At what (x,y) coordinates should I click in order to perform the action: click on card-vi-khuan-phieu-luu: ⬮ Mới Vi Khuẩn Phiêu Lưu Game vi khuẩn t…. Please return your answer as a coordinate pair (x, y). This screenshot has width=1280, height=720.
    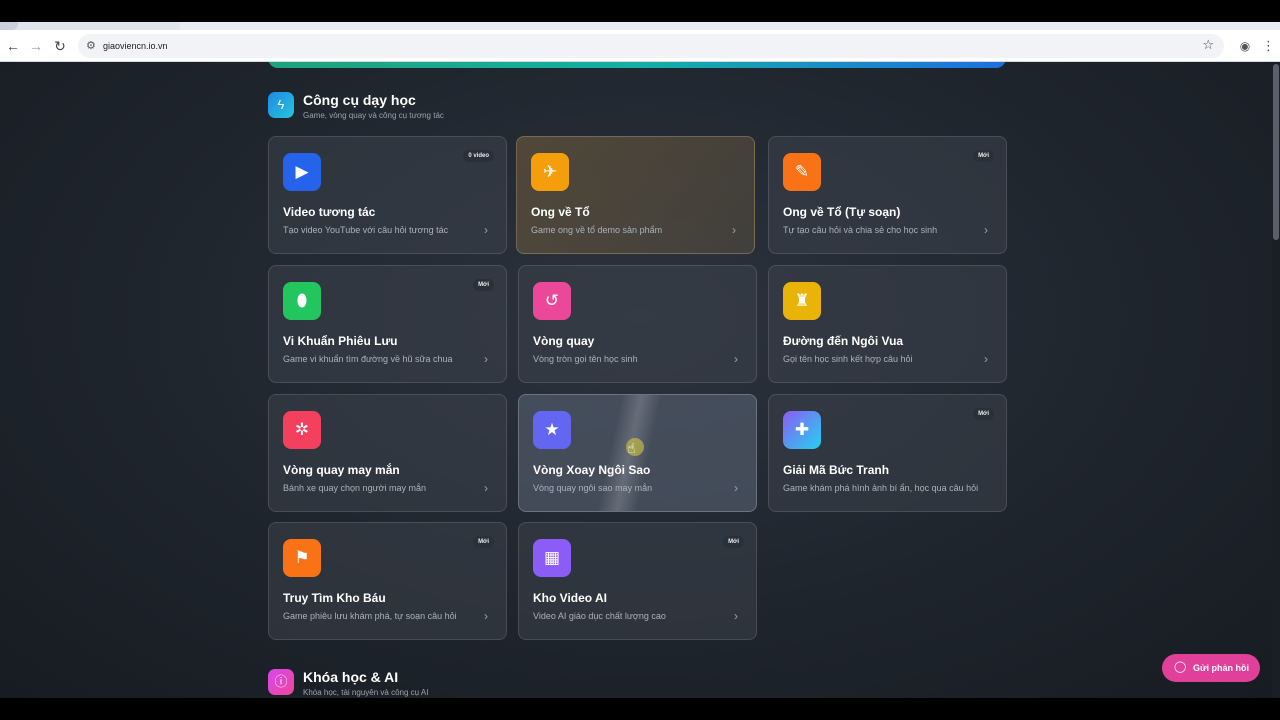
    Looking at the image, I should click on (387, 324).